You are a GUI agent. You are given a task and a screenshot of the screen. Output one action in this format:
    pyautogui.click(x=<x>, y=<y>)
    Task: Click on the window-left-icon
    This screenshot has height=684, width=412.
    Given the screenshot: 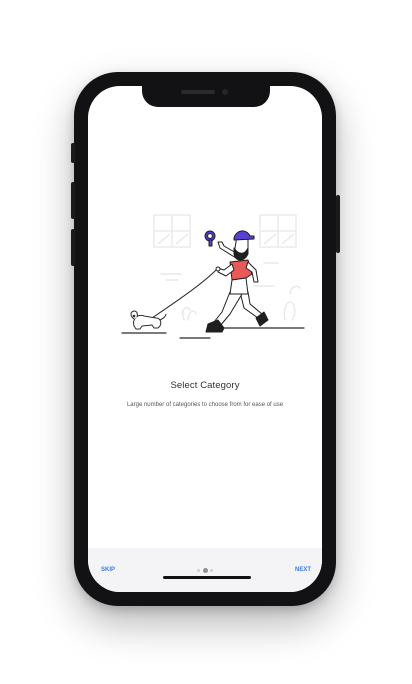 What is the action you would take?
    pyautogui.click(x=172, y=231)
    